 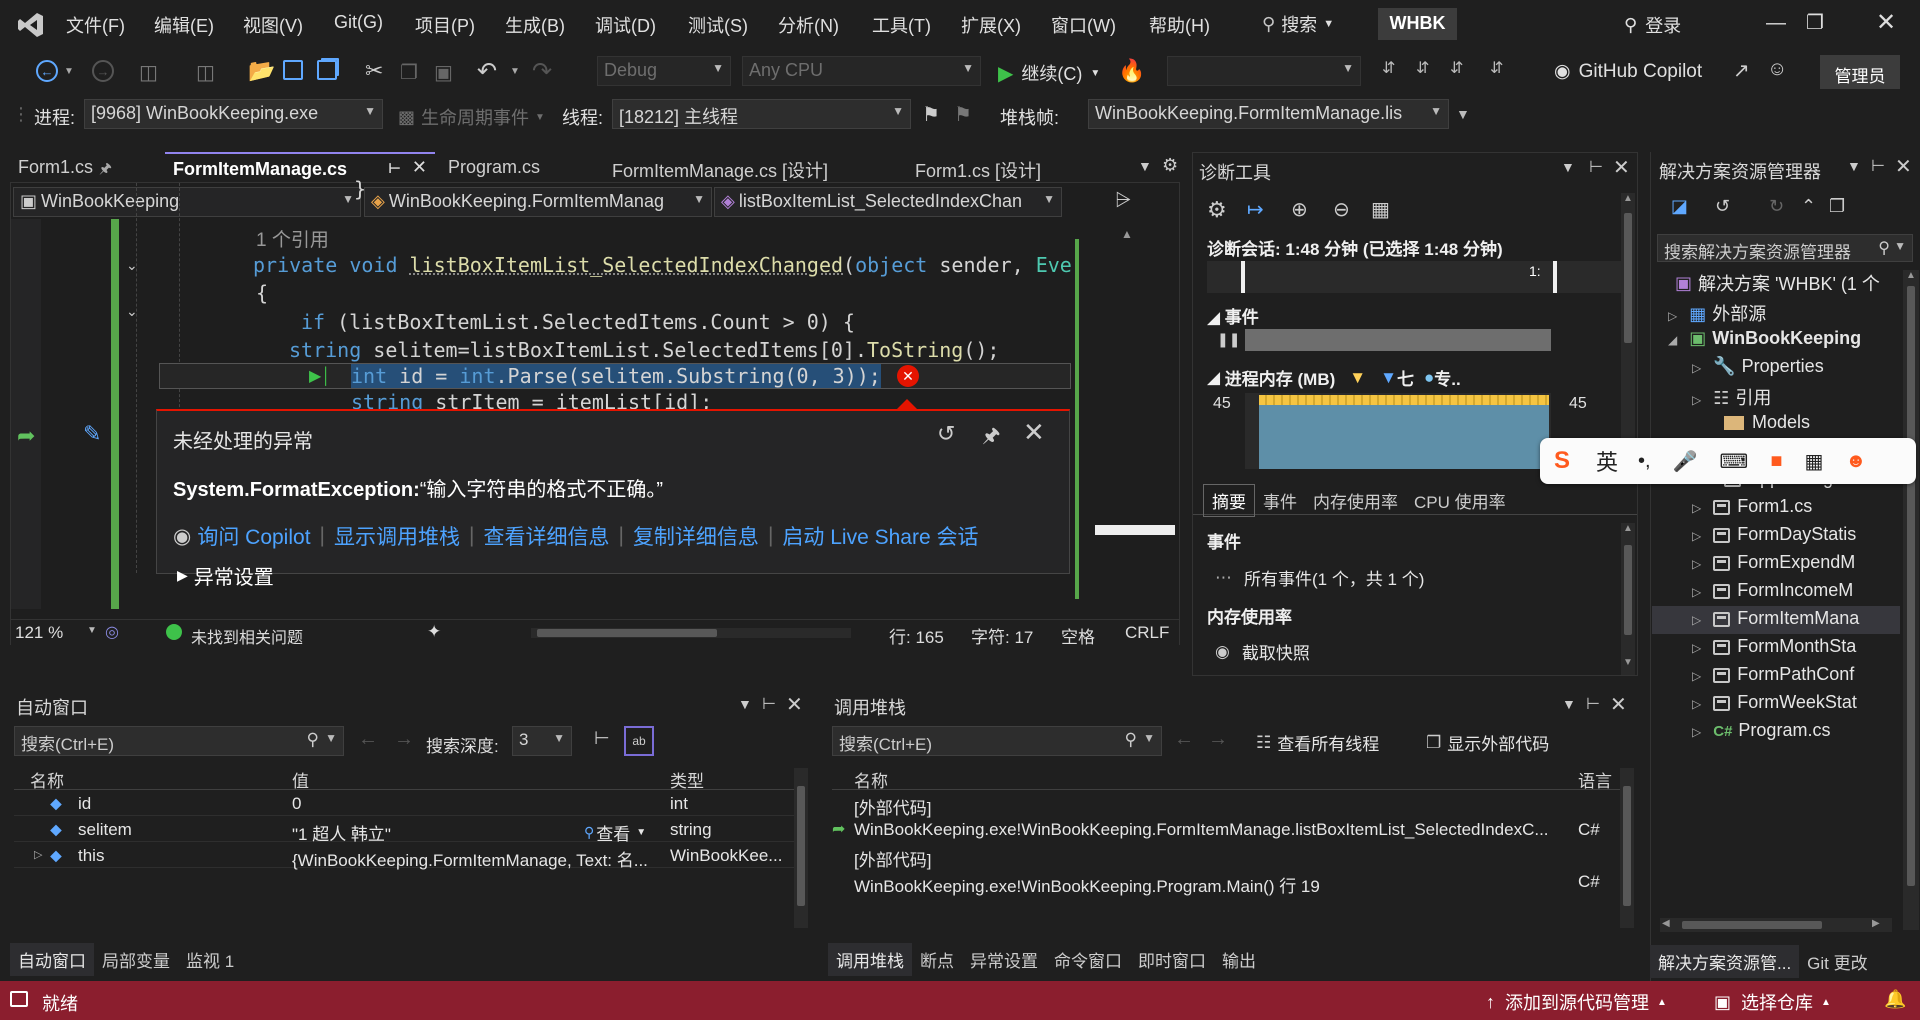 What do you see at coordinates (1773, 562) in the screenshot?
I see `tree-item-formexpend: ▷ FormExpendM` at bounding box center [1773, 562].